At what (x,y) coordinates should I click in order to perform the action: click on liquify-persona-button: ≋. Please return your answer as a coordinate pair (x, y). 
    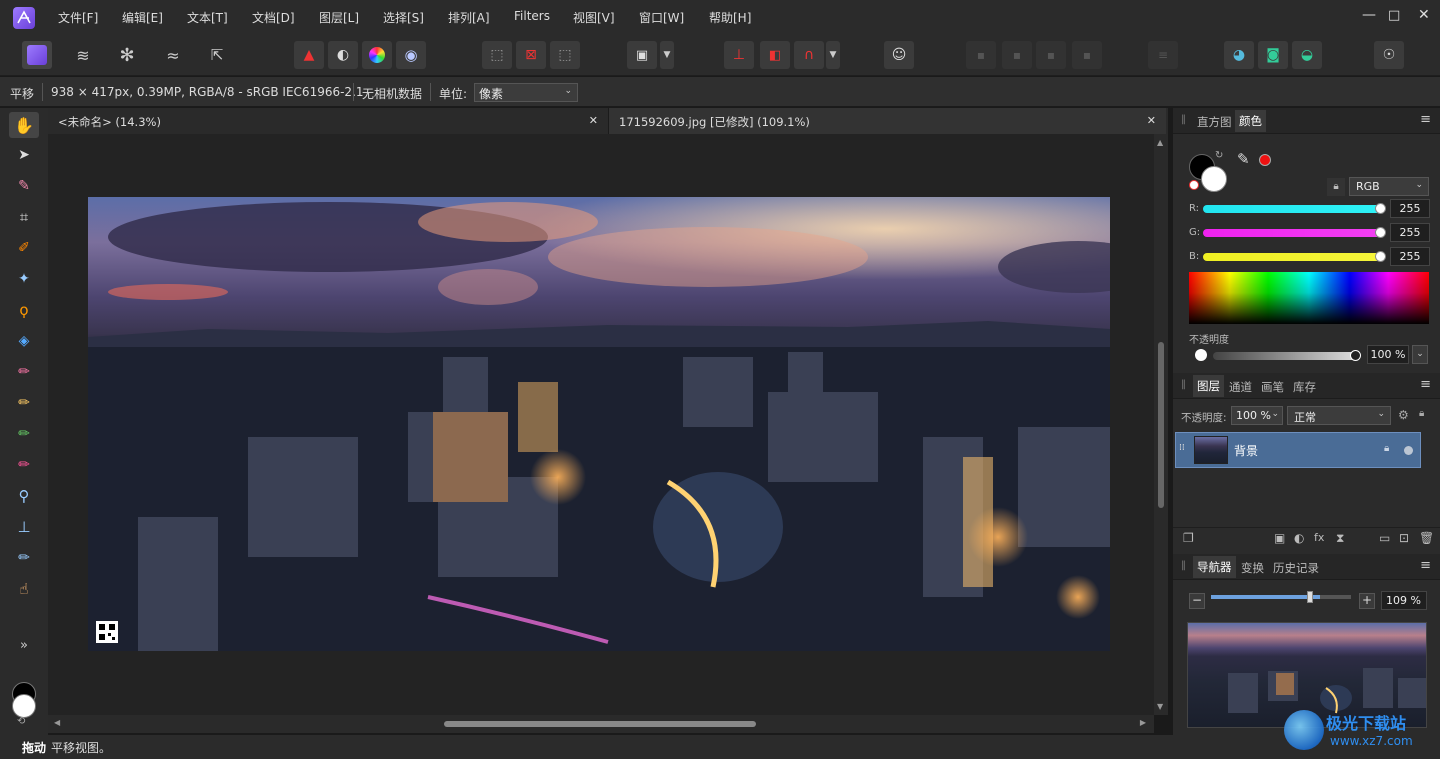
    Looking at the image, I should click on (83, 55).